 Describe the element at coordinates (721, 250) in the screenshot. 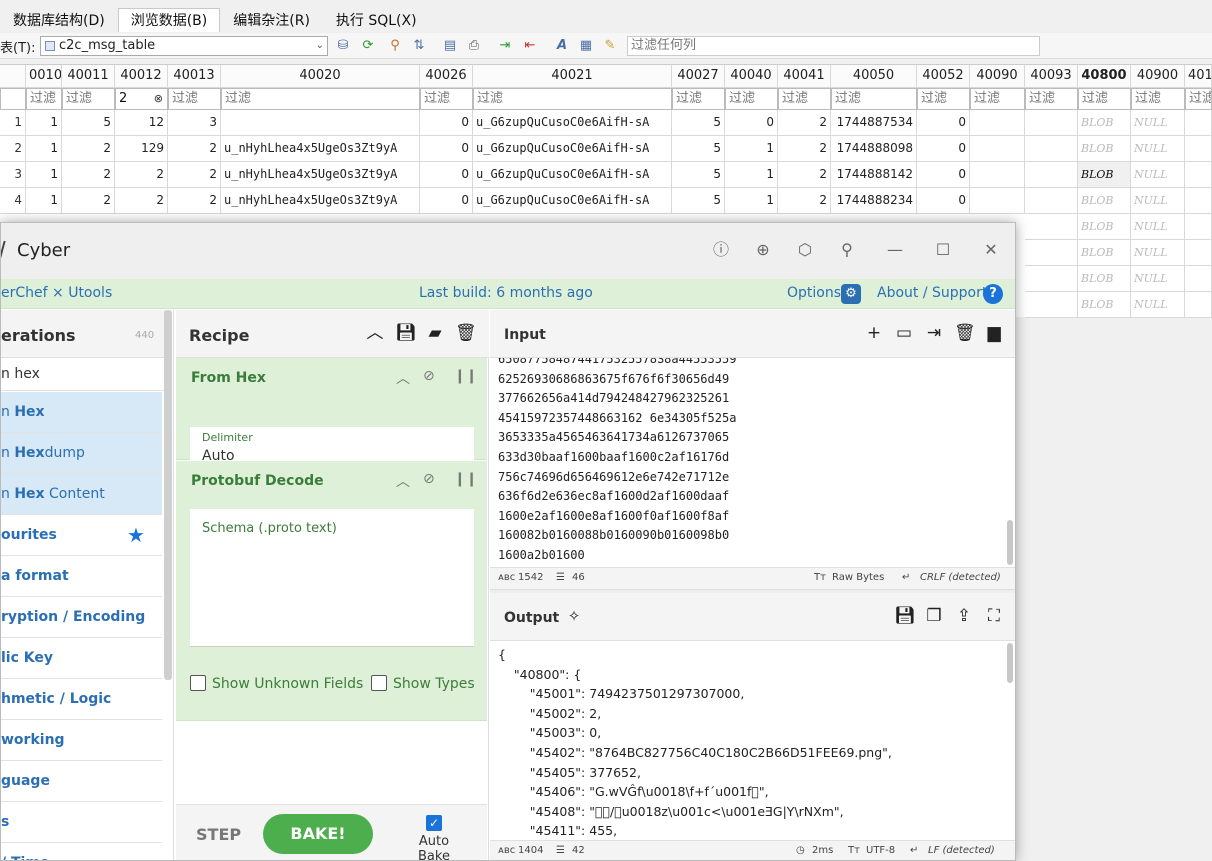

I see `info-icon: ⓘ` at that location.